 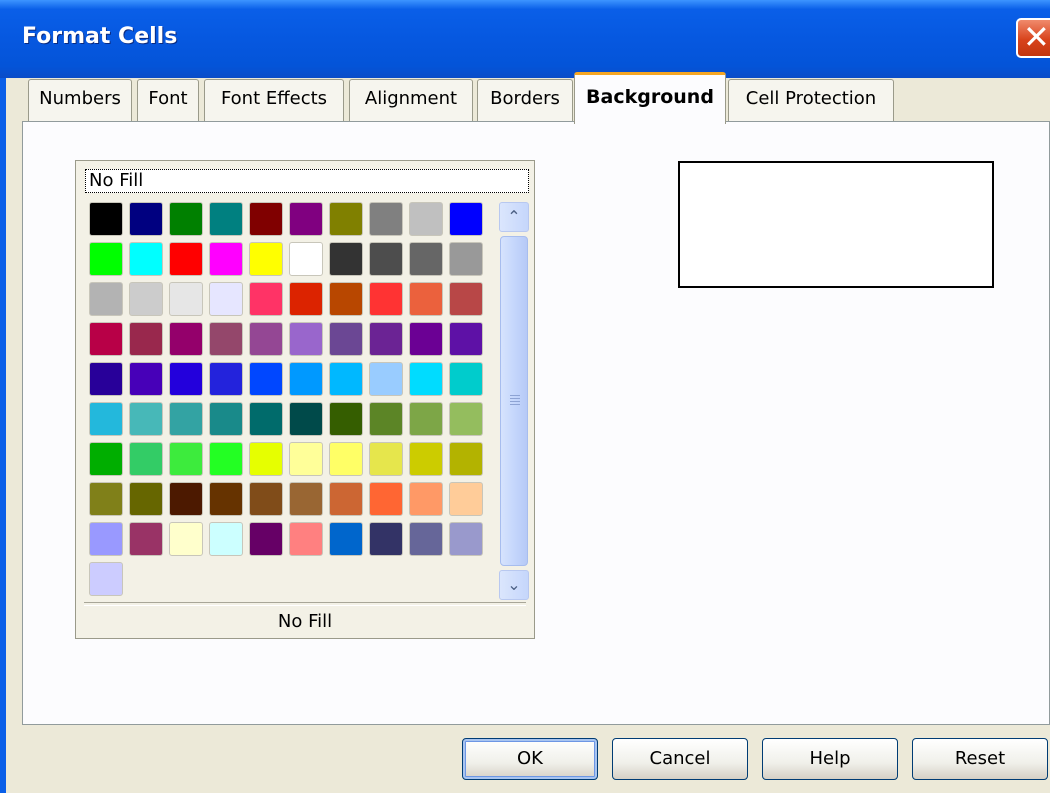 What do you see at coordinates (168, 100) in the screenshot?
I see `tab-font: Font` at bounding box center [168, 100].